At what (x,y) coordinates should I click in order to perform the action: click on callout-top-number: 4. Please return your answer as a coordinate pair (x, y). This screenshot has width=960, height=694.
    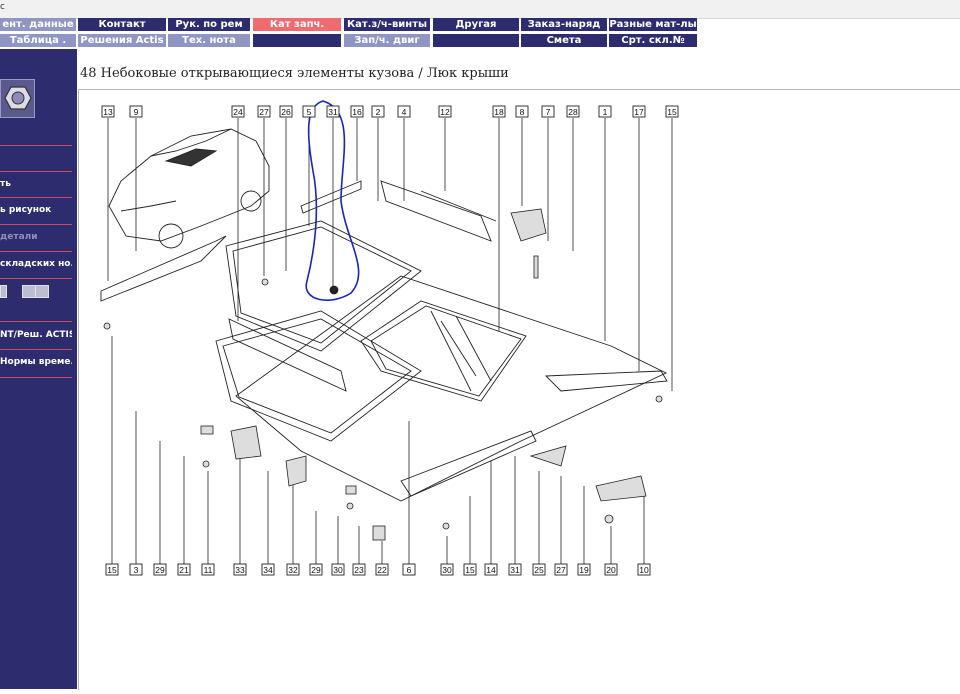
    Looking at the image, I should click on (404, 112).